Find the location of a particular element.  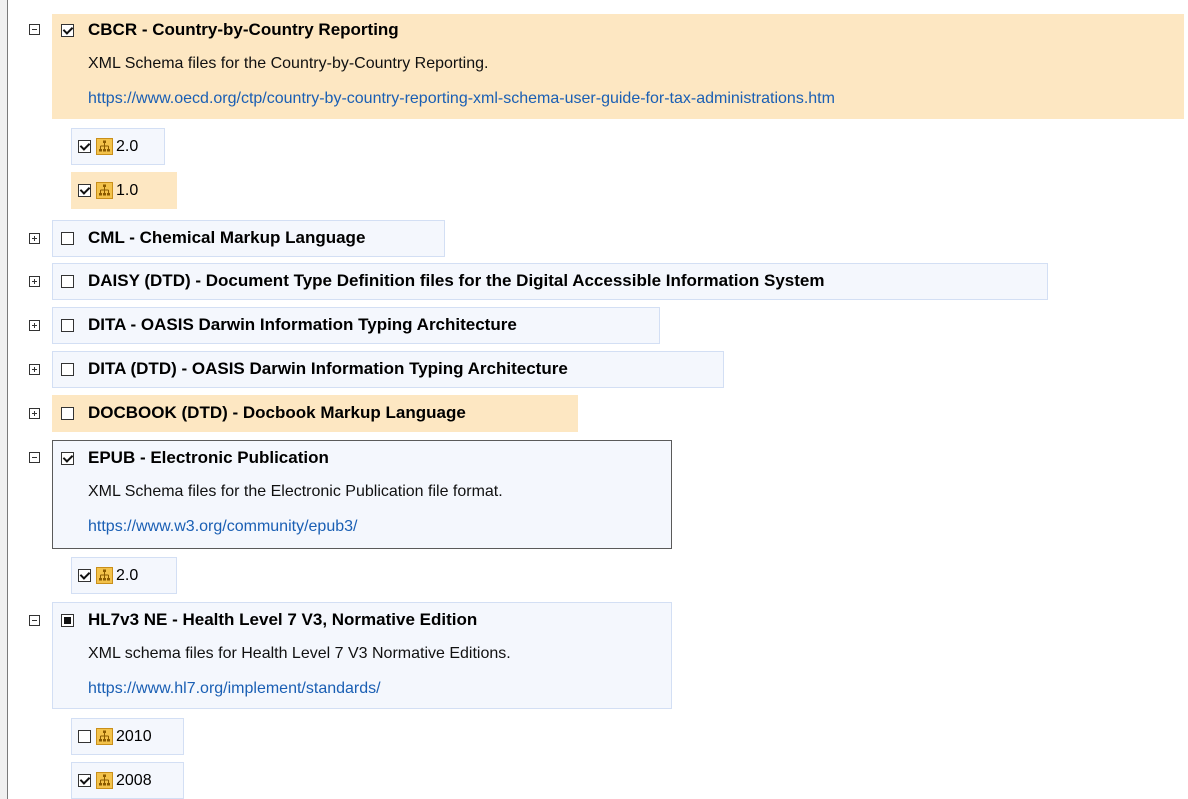

version-item-hl7-2008: 2008 is located at coordinates (127, 780).